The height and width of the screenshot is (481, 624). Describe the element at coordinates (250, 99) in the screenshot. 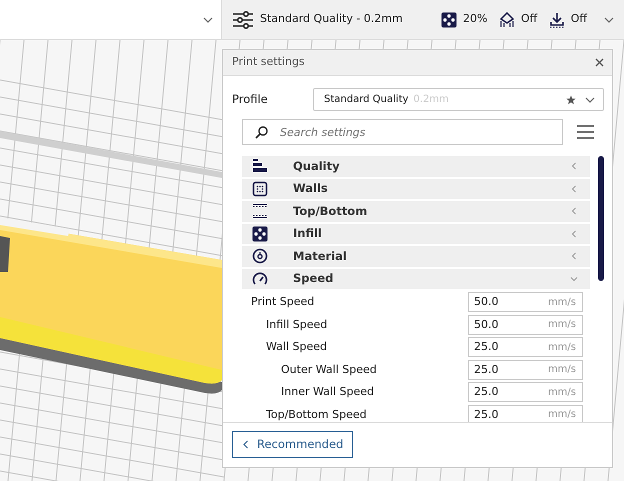

I see `profile-label: Profile` at that location.